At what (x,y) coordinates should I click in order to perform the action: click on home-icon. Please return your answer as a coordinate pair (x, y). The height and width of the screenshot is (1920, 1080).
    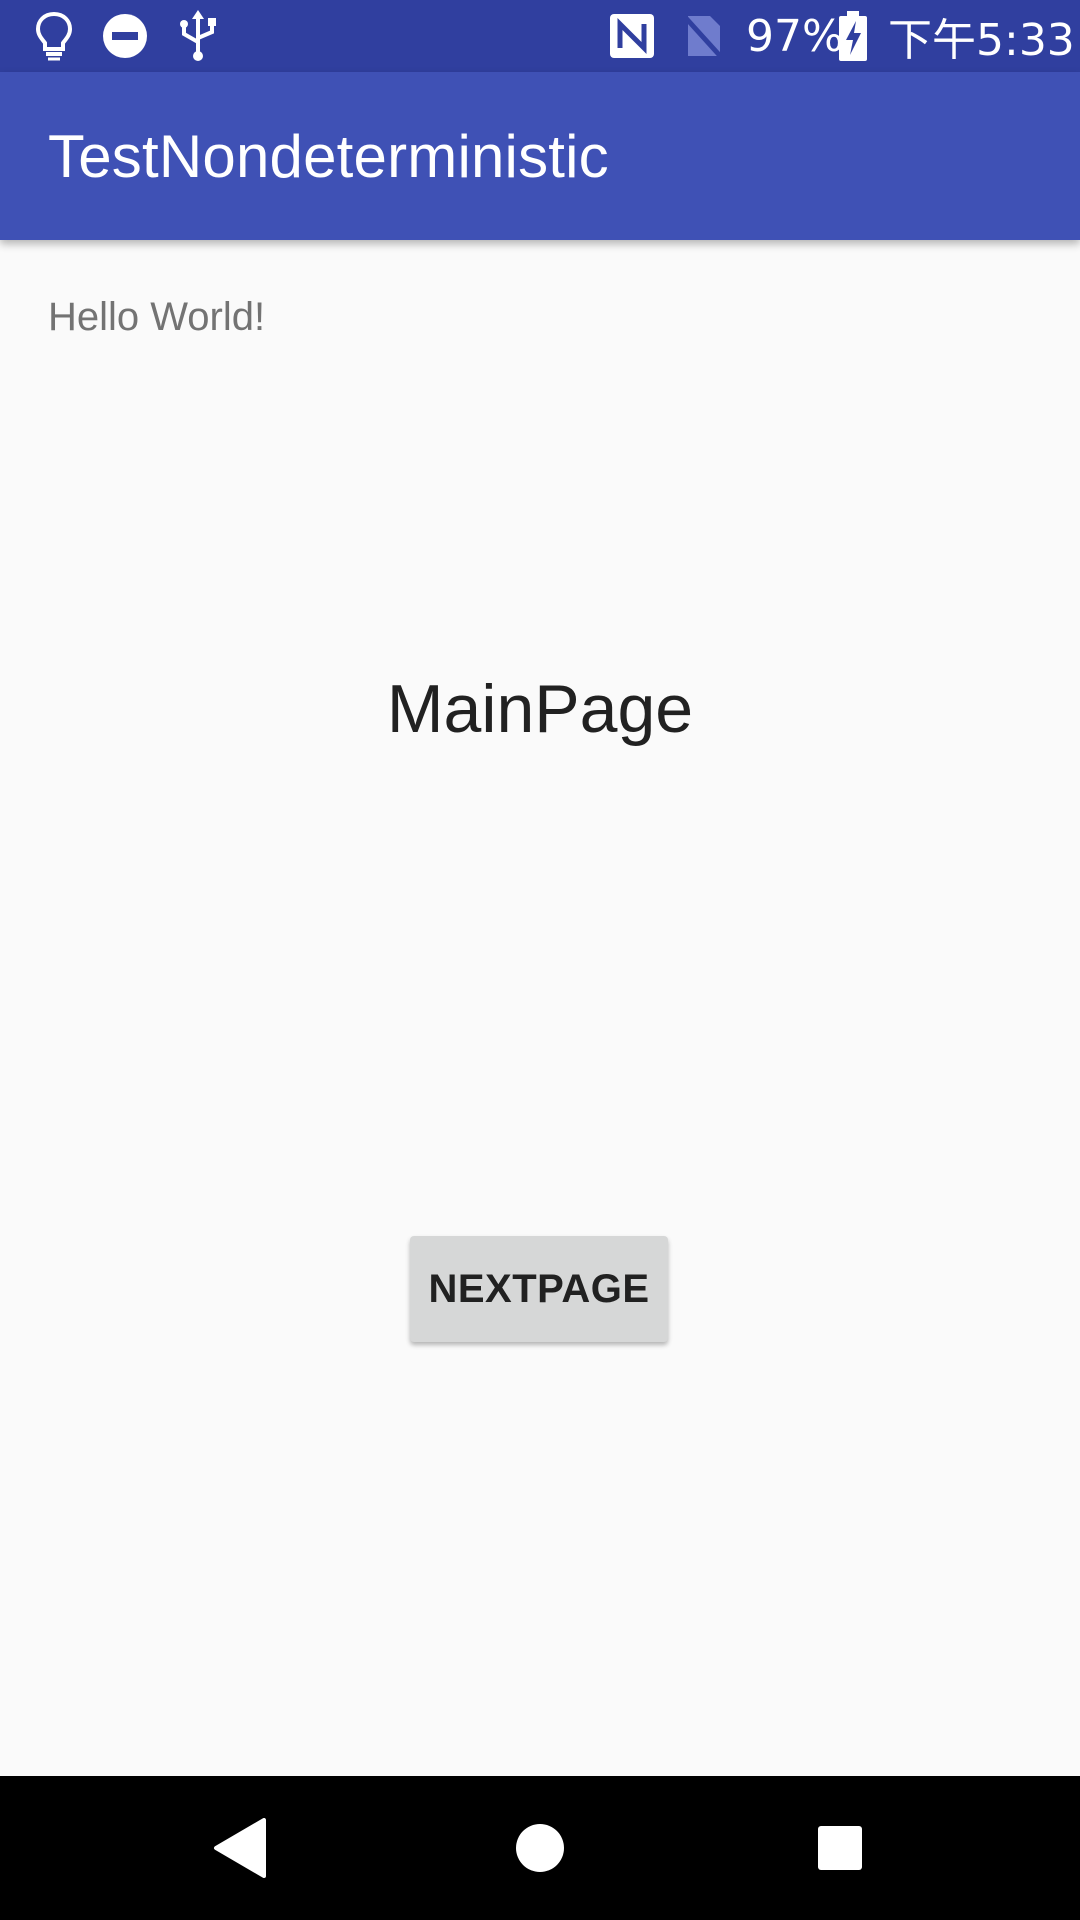
    Looking at the image, I should click on (540, 1848).